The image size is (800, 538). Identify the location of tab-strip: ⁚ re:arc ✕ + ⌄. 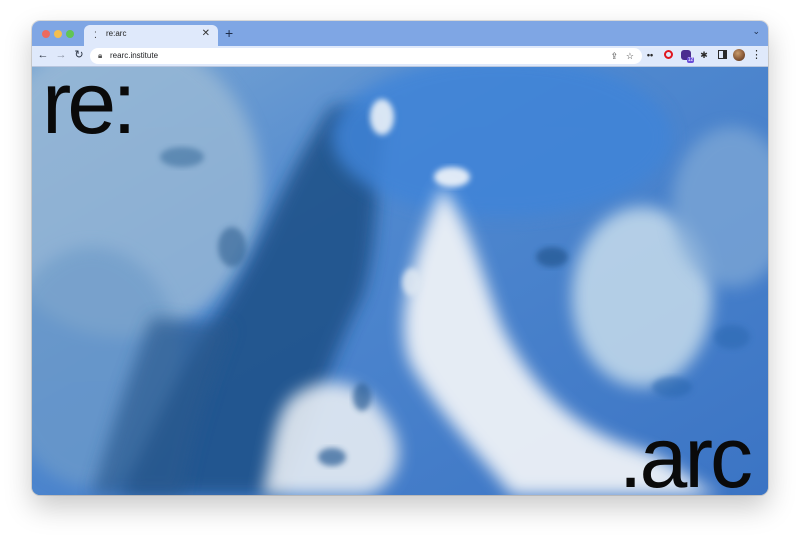
(400, 33).